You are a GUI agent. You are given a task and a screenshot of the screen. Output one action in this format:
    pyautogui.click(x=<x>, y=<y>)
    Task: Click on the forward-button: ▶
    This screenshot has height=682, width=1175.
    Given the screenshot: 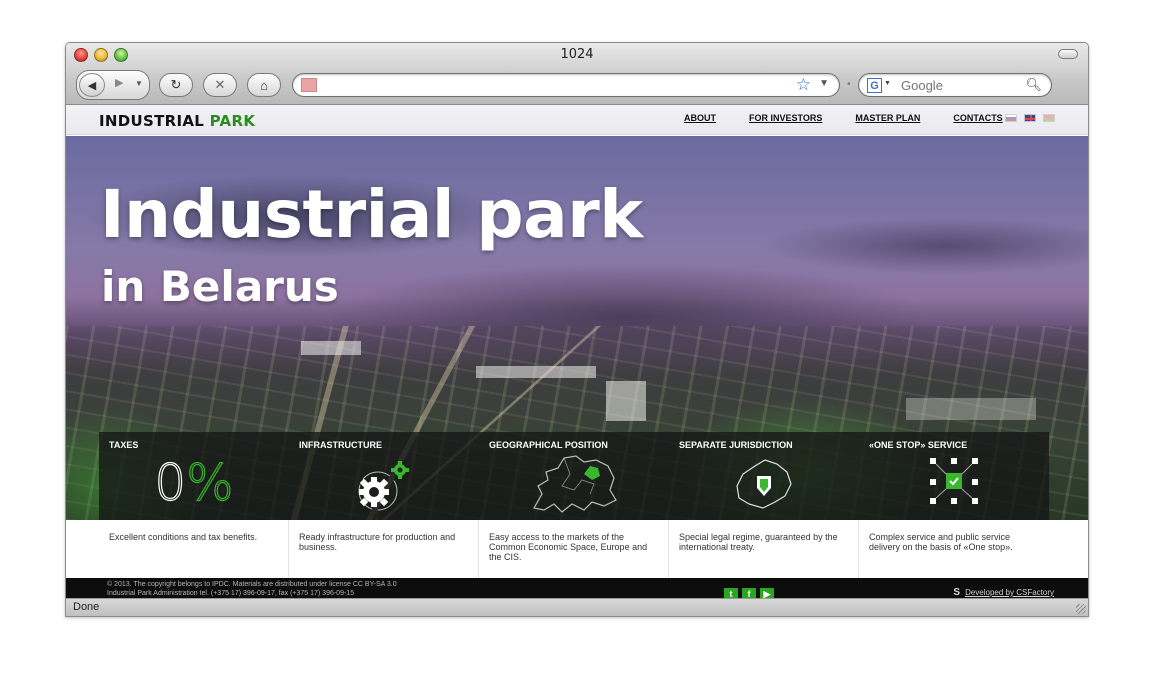 What is the action you would take?
    pyautogui.click(x=119, y=82)
    